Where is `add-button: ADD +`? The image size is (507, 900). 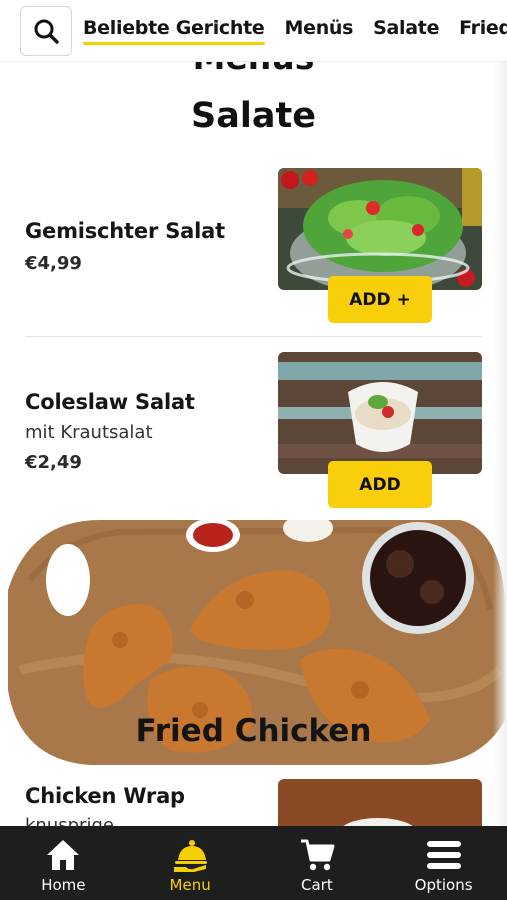
add-button: ADD + is located at coordinates (380, 299).